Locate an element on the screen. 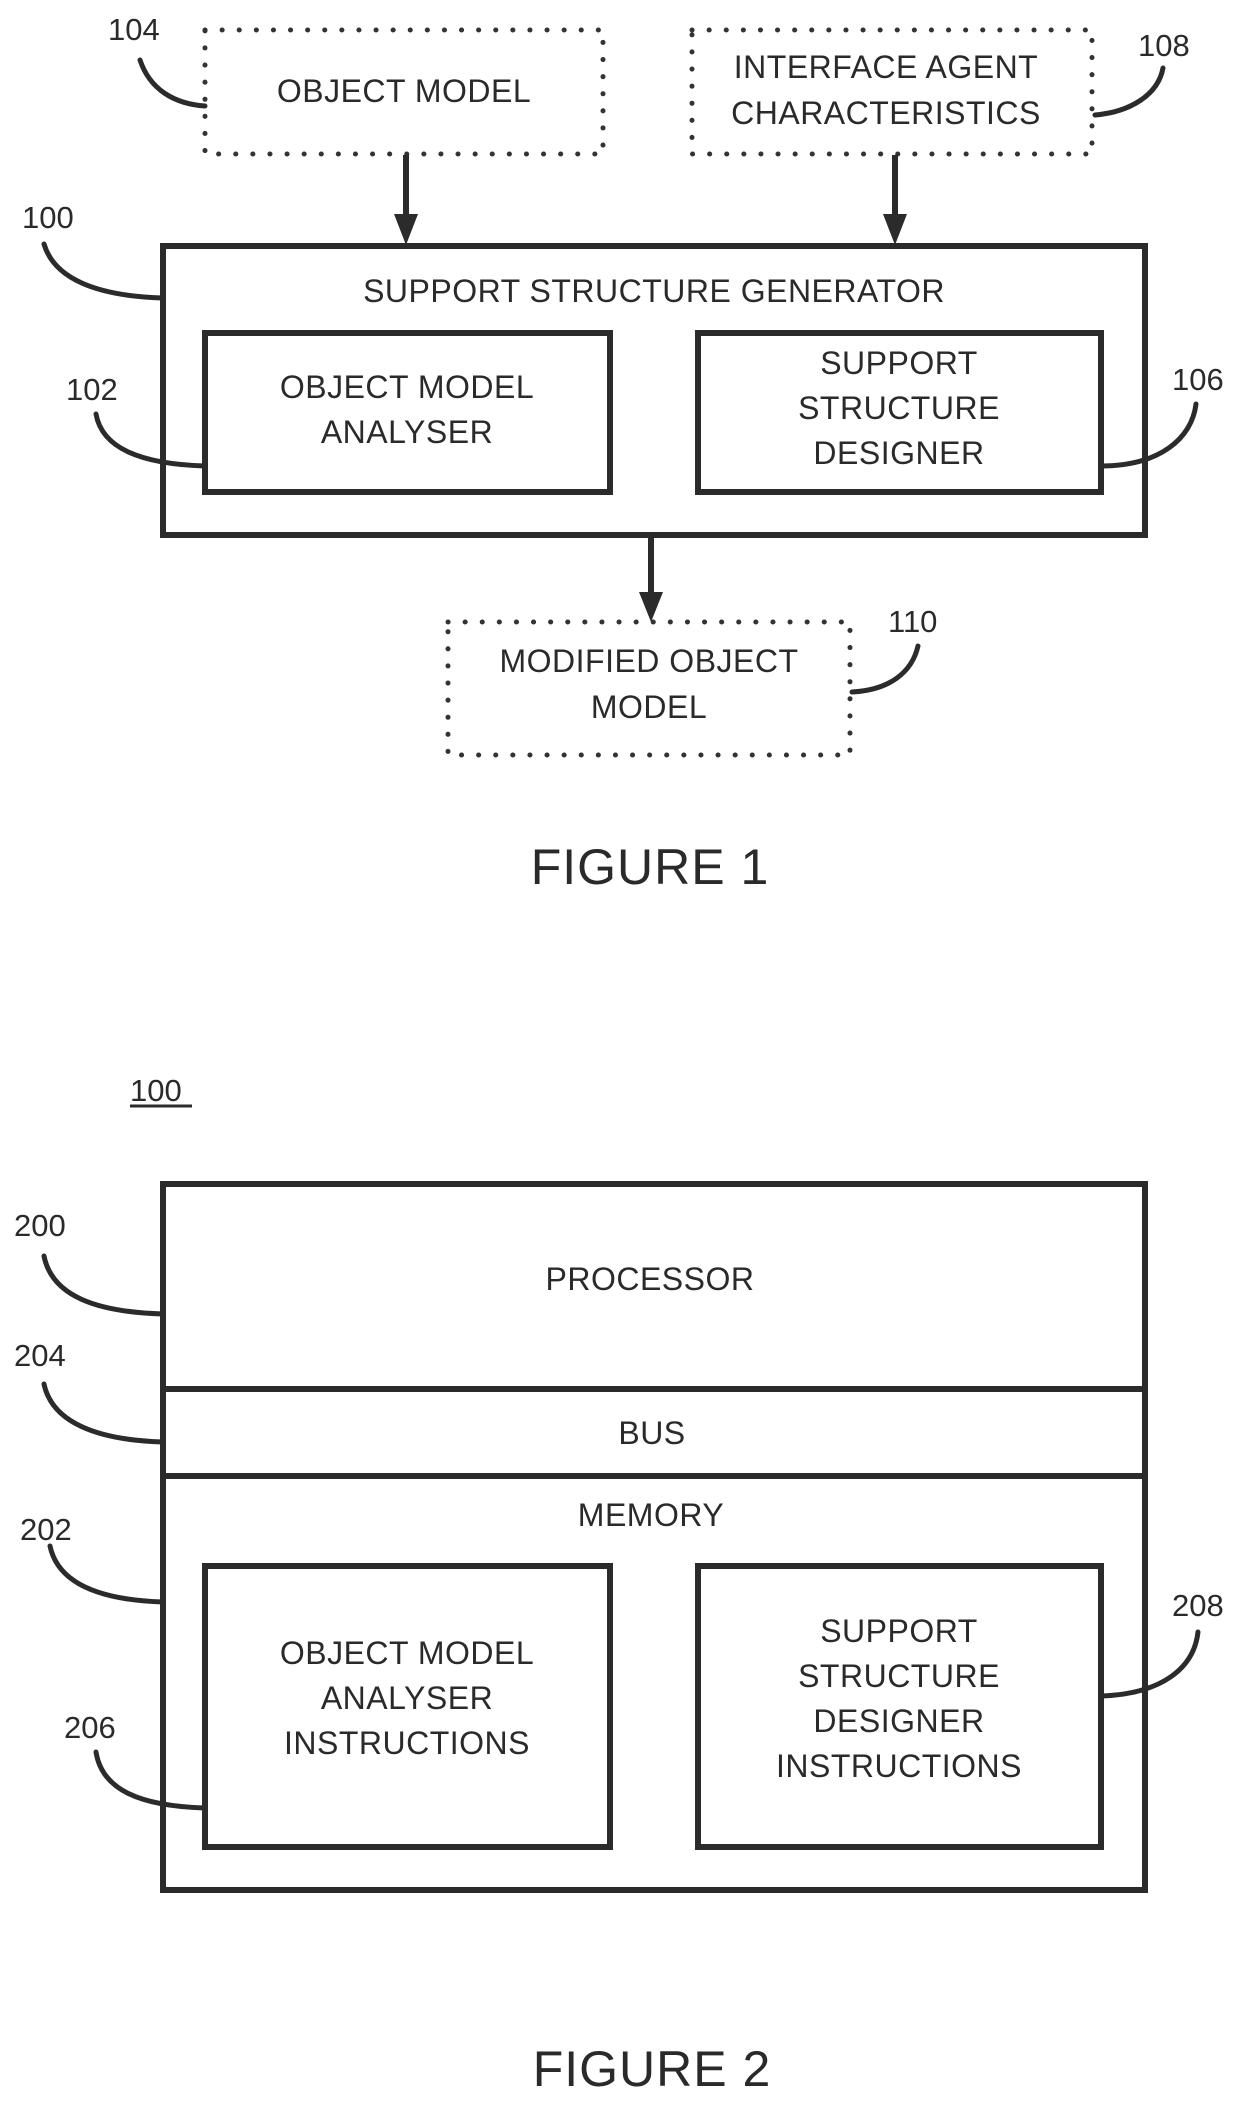 The width and height of the screenshot is (1240, 2103). support-structure-designer-line1: SUPPORT is located at coordinates (899, 363).